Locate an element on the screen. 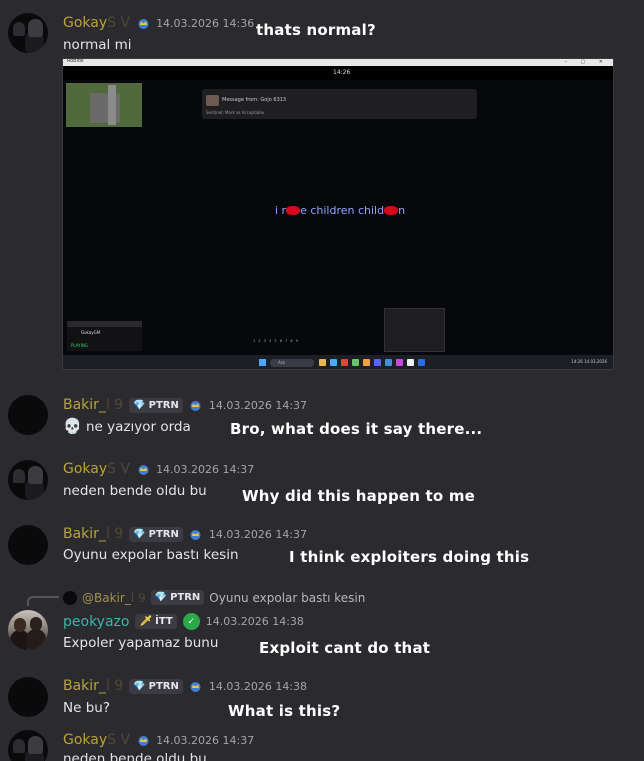 The height and width of the screenshot is (761, 644). skull-emoji: 💀 is located at coordinates (72, 426).